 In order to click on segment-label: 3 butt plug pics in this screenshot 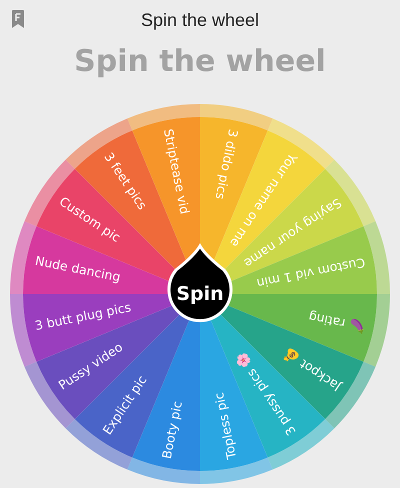, I will do `click(83, 316)`.